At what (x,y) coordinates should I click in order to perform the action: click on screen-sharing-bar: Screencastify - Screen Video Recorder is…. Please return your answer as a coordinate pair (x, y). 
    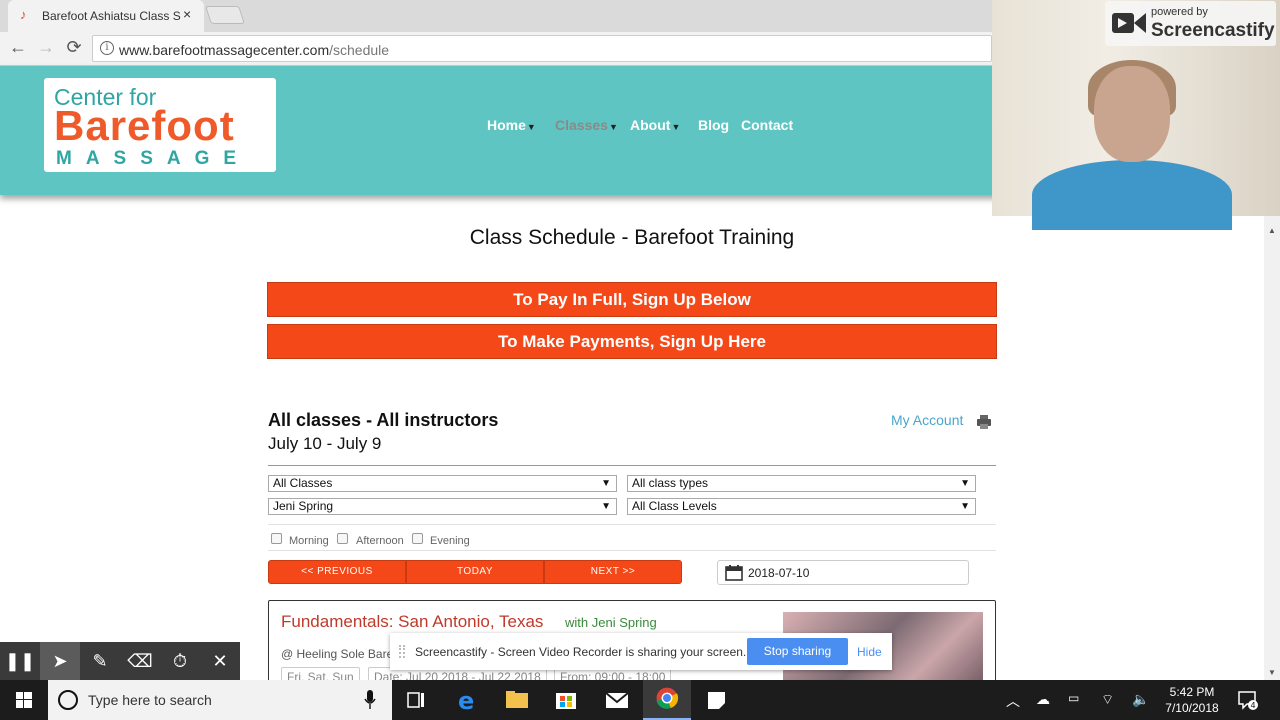
    Looking at the image, I should click on (641, 651).